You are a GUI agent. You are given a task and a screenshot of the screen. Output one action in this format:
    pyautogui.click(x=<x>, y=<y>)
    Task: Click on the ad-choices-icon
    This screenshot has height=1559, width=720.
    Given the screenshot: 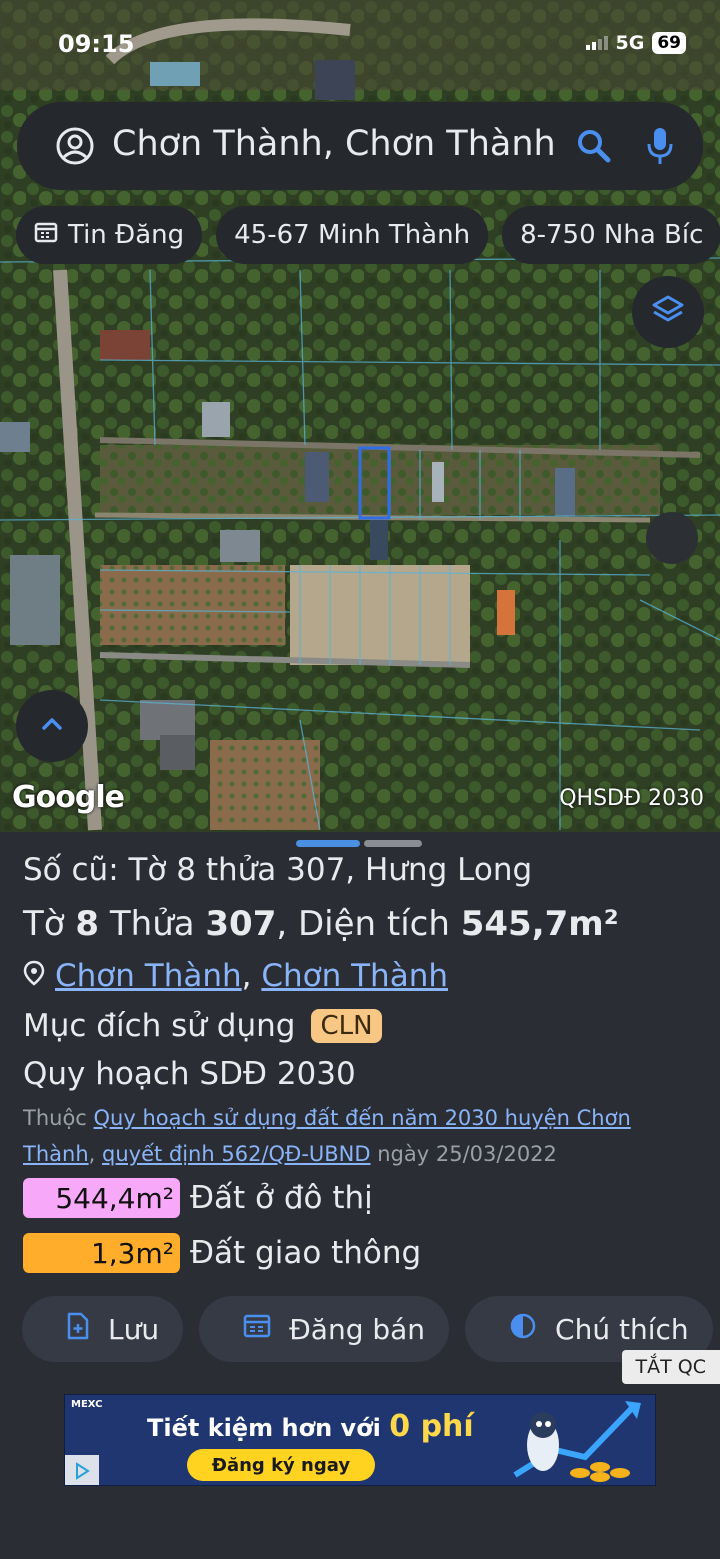 What is the action you would take?
    pyautogui.click(x=82, y=1470)
    